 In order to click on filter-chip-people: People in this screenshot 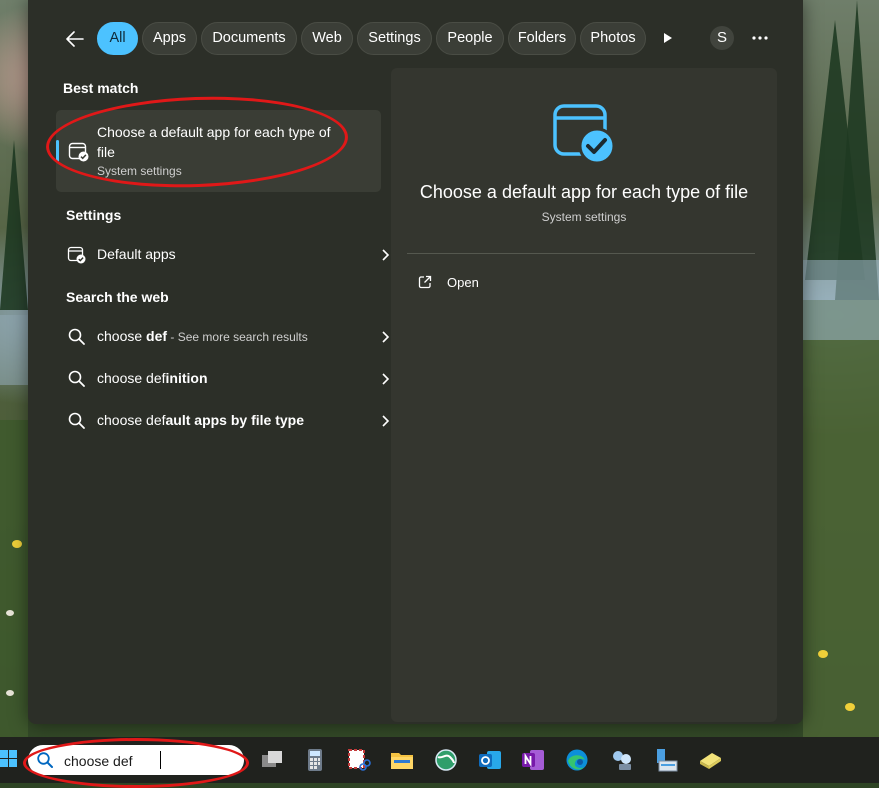, I will do `click(470, 38)`.